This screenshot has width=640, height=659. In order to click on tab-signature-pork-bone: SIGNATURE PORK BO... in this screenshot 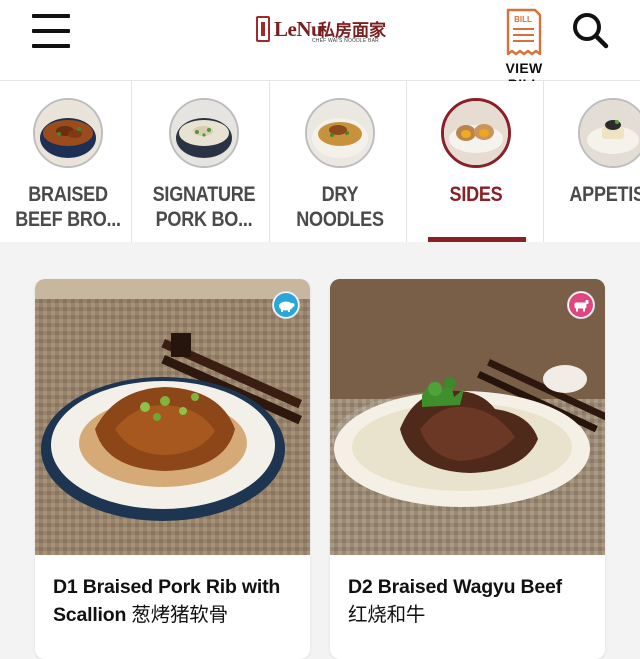, I will do `click(204, 161)`.